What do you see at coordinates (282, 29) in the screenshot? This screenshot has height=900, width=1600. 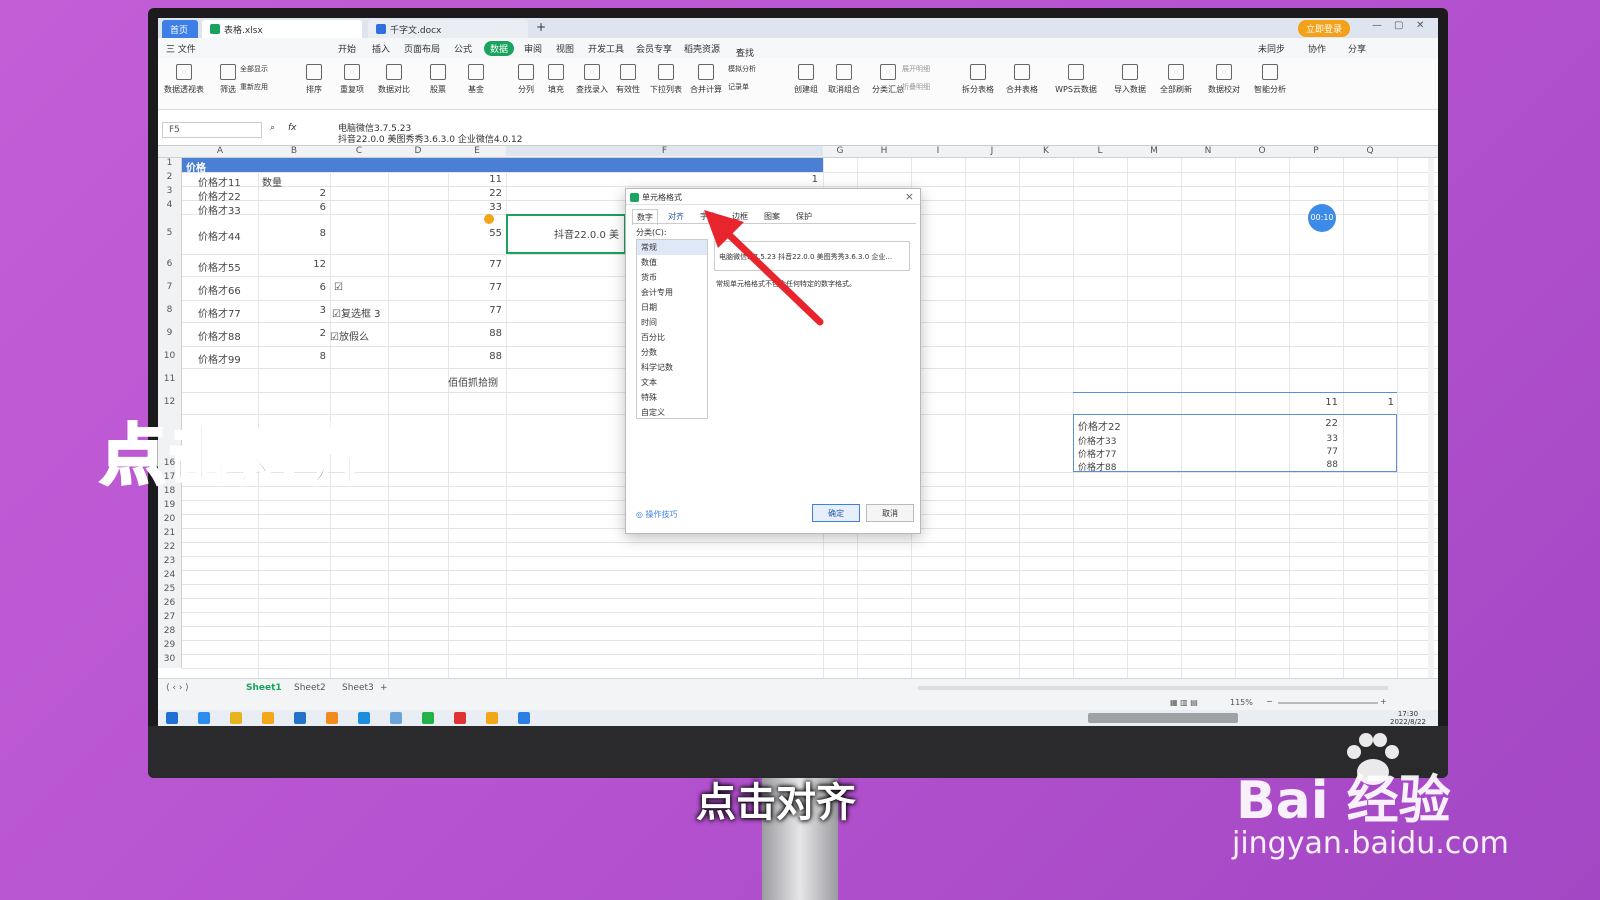 I see `tab-spreadsheet: 表格.xlsx` at bounding box center [282, 29].